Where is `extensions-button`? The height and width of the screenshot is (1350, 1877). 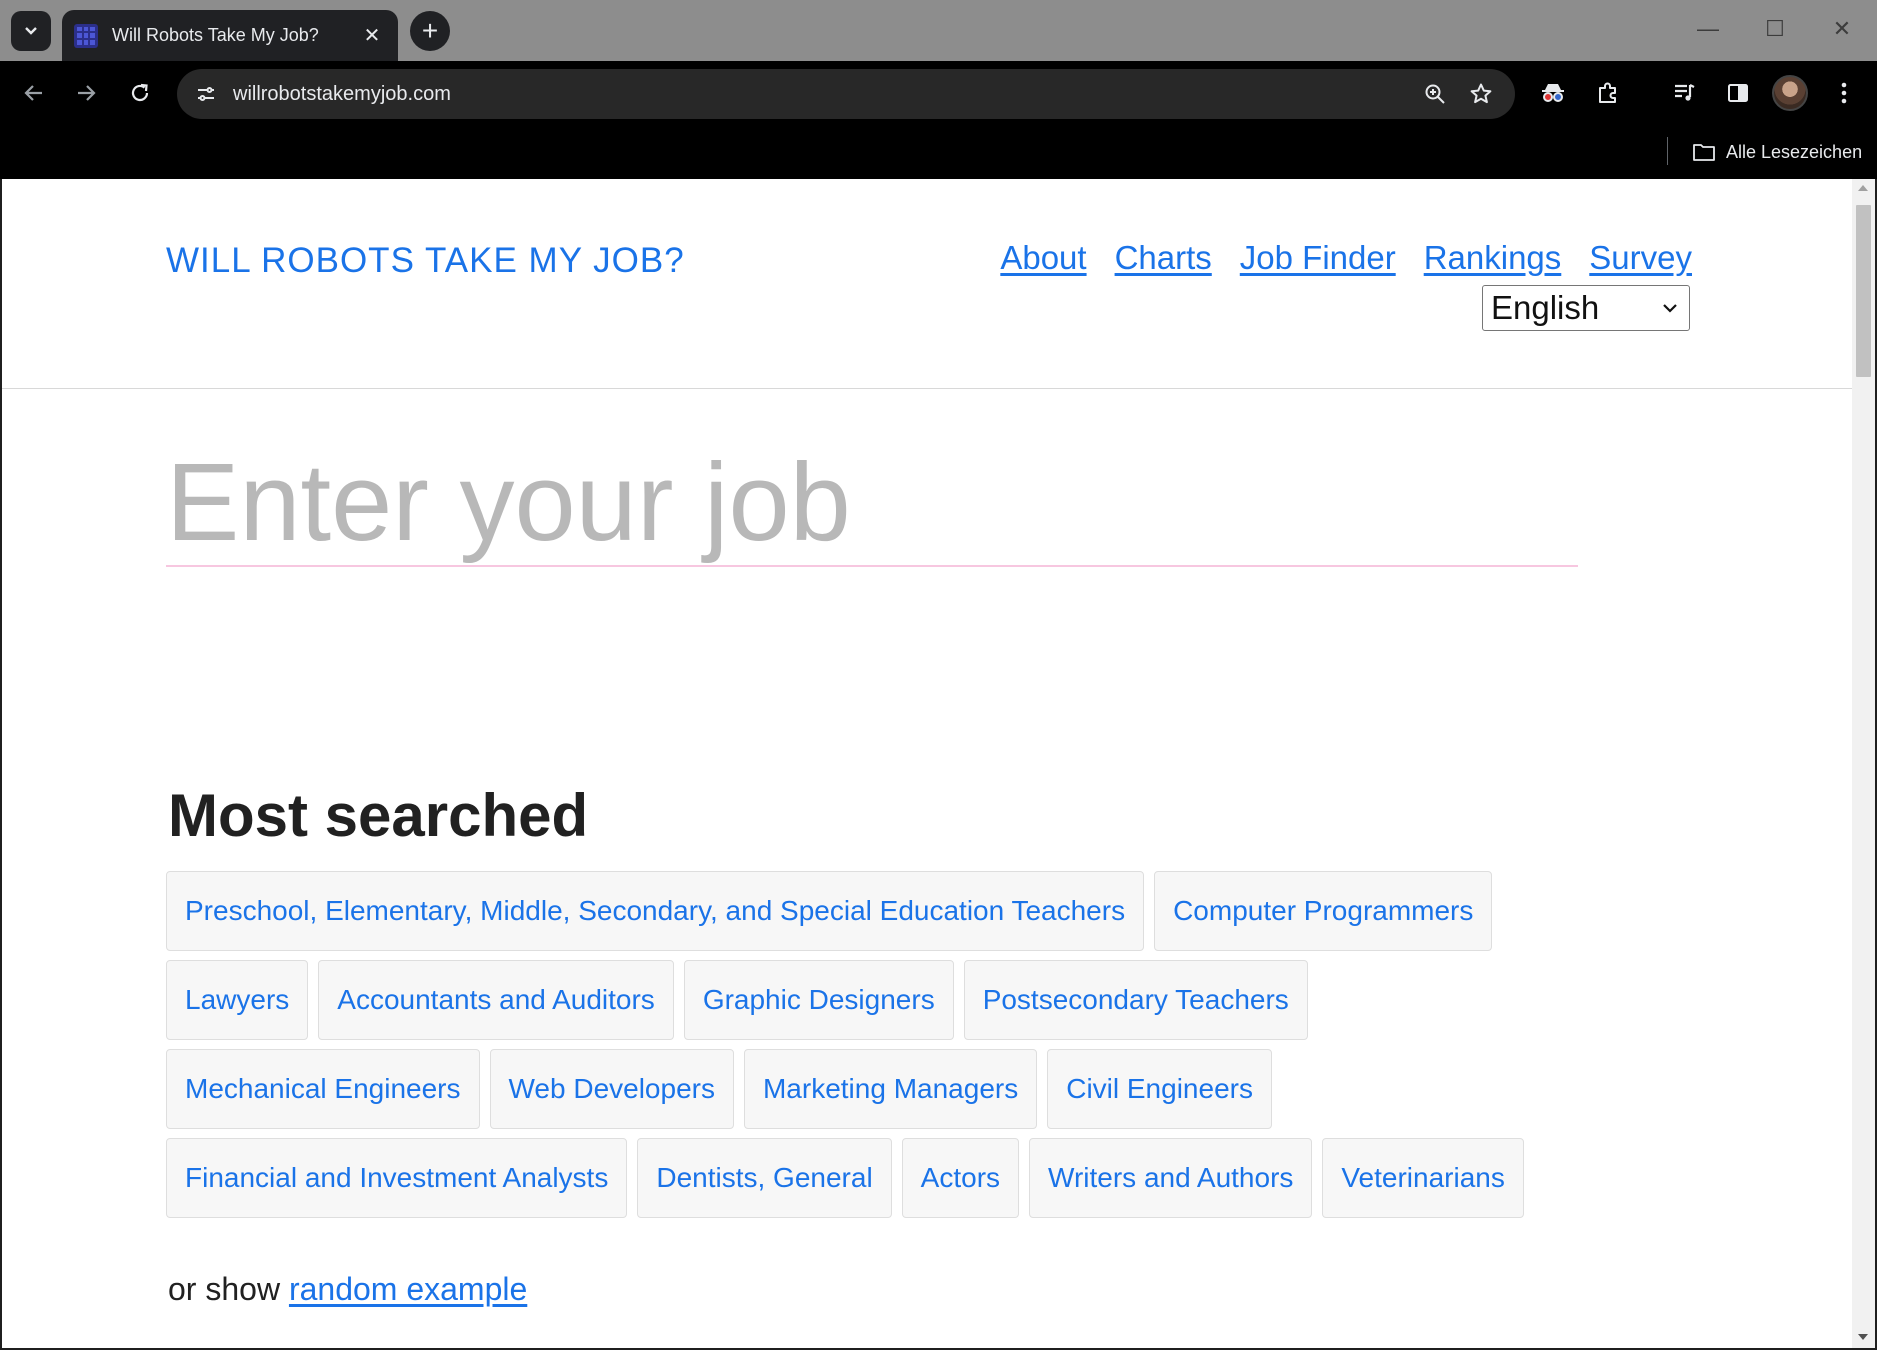
extensions-button is located at coordinates (1608, 93).